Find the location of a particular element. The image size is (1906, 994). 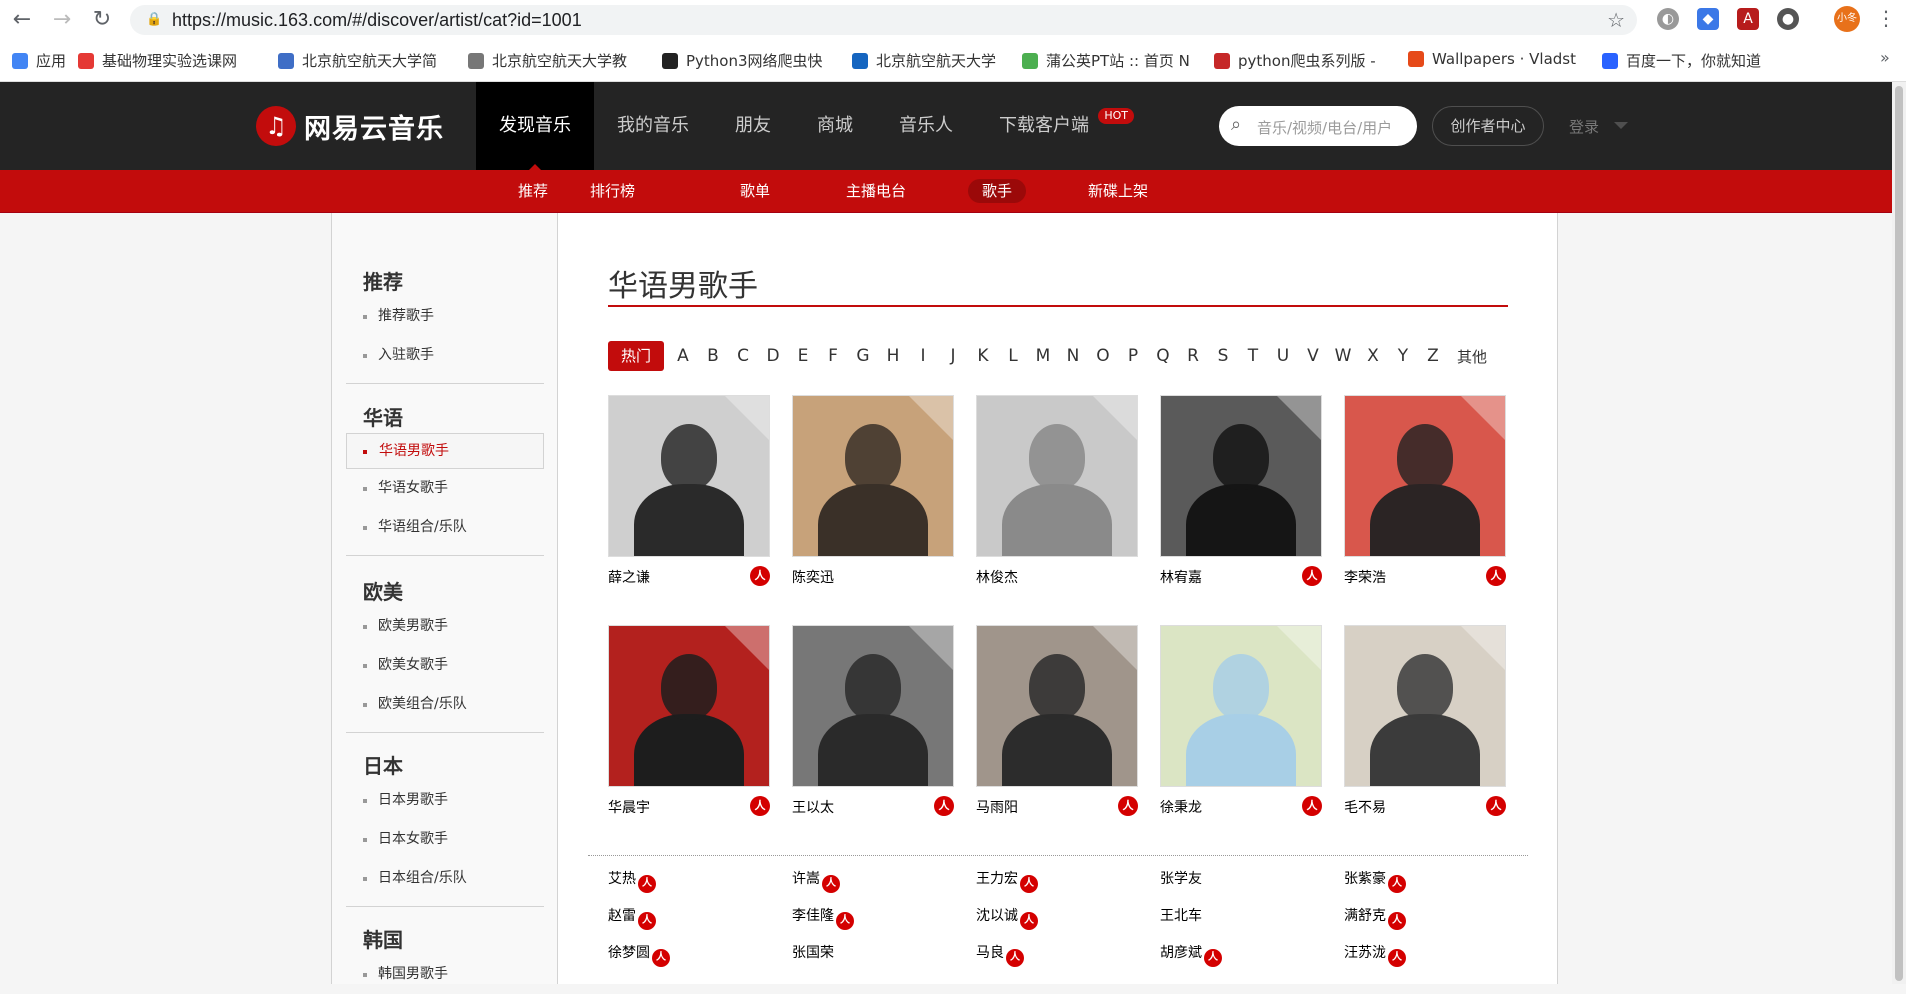

letter-tab: H is located at coordinates (893, 356).